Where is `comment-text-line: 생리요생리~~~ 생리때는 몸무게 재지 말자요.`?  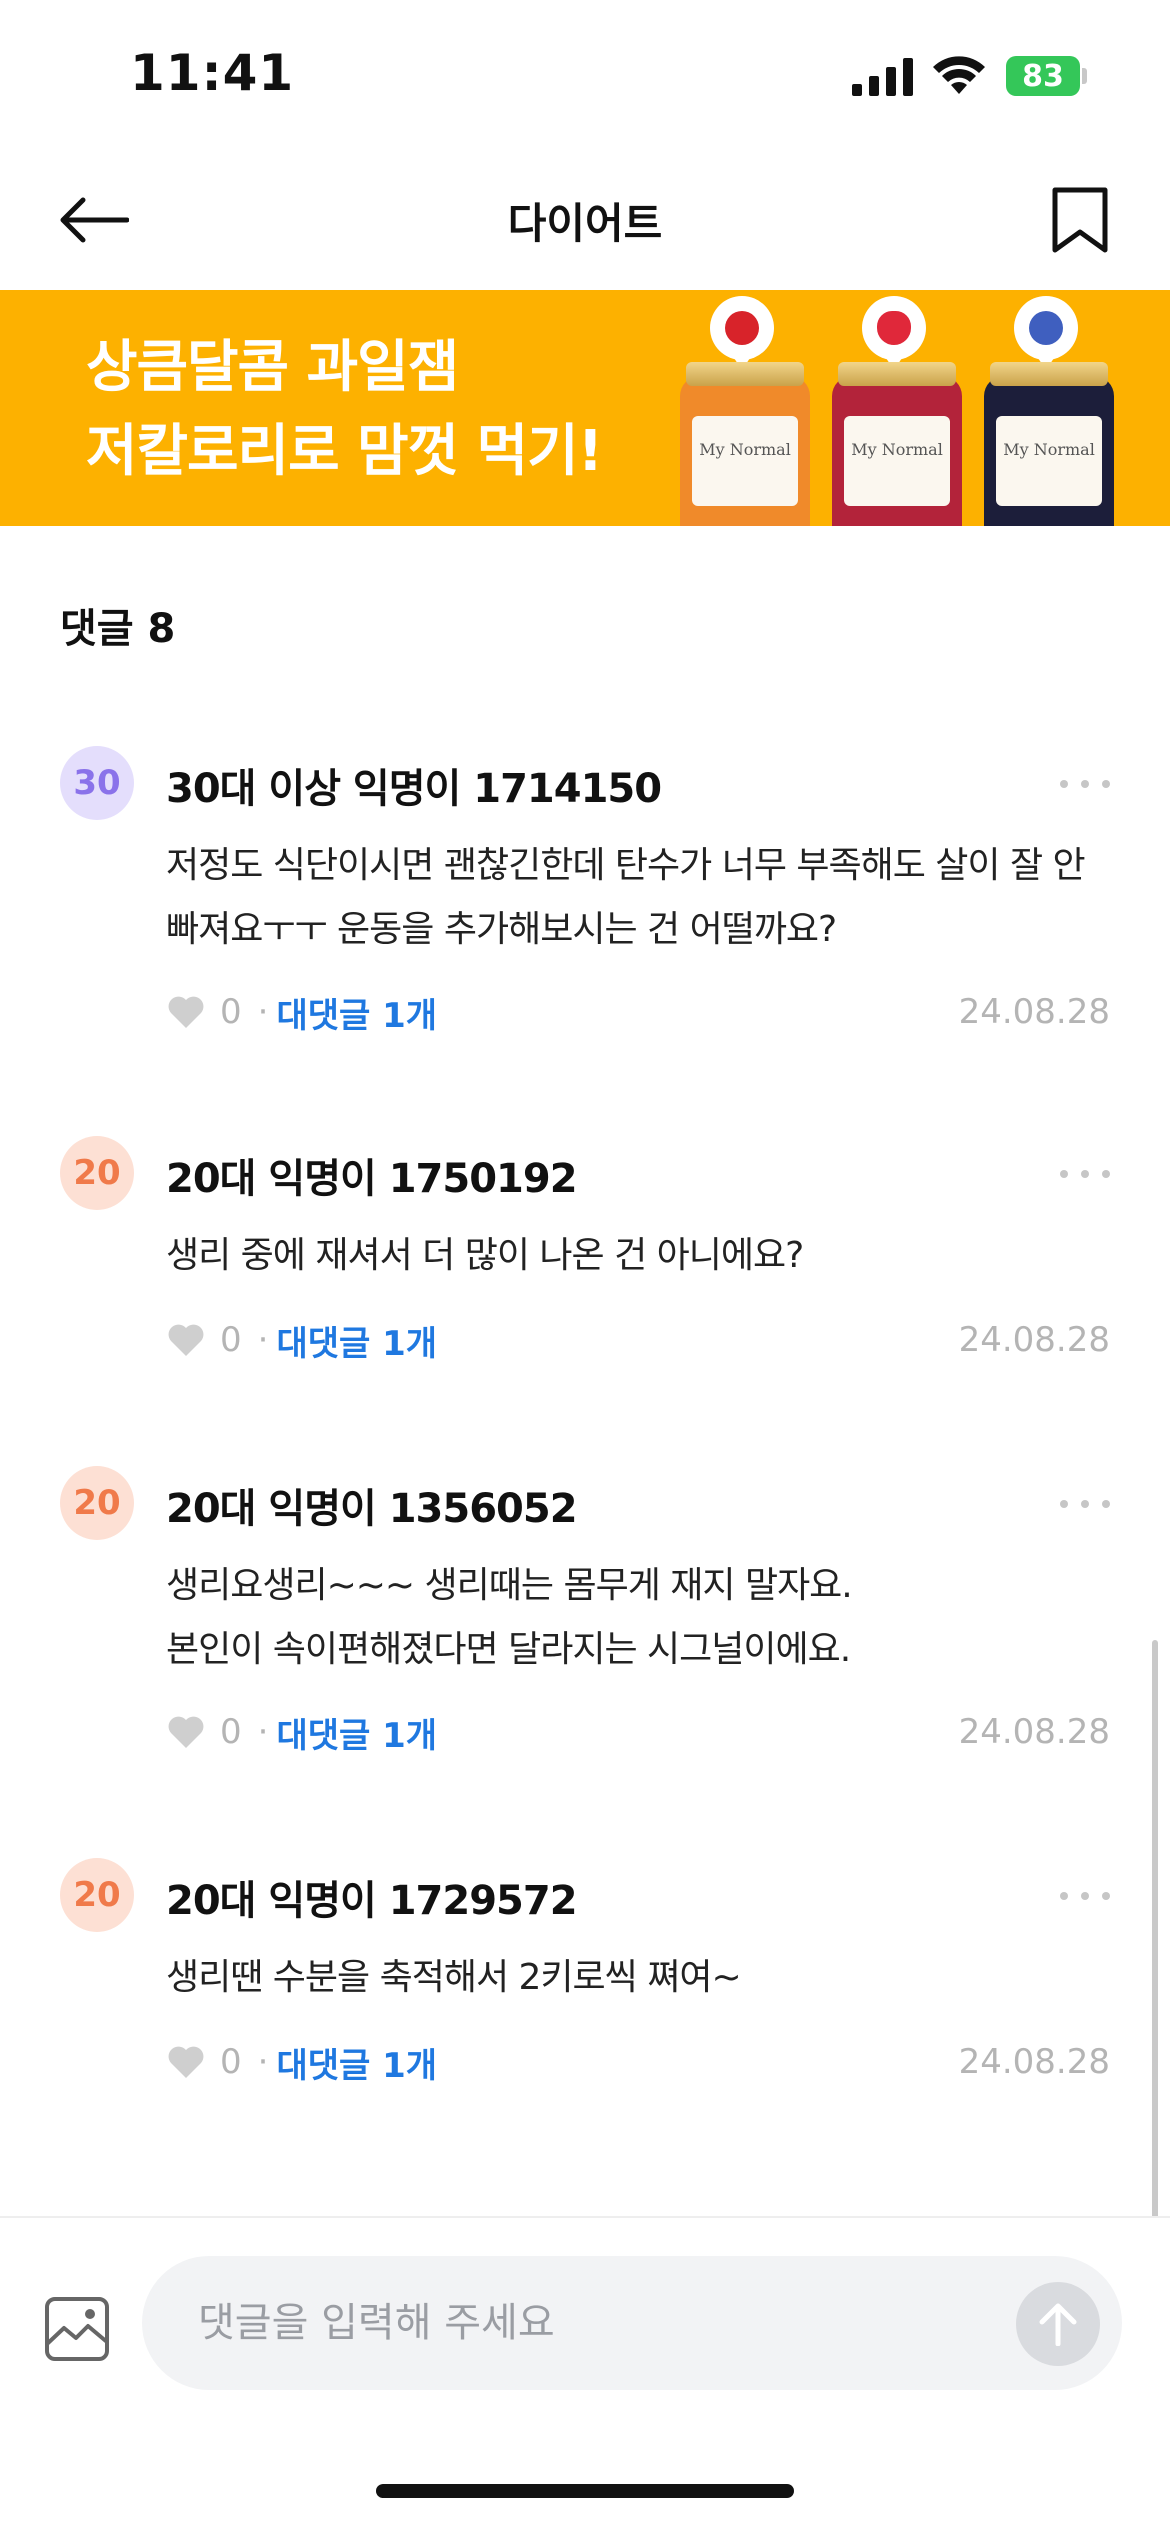 comment-text-line: 생리요생리~~~ 생리때는 몸무게 재지 말자요. is located at coordinates (509, 1585).